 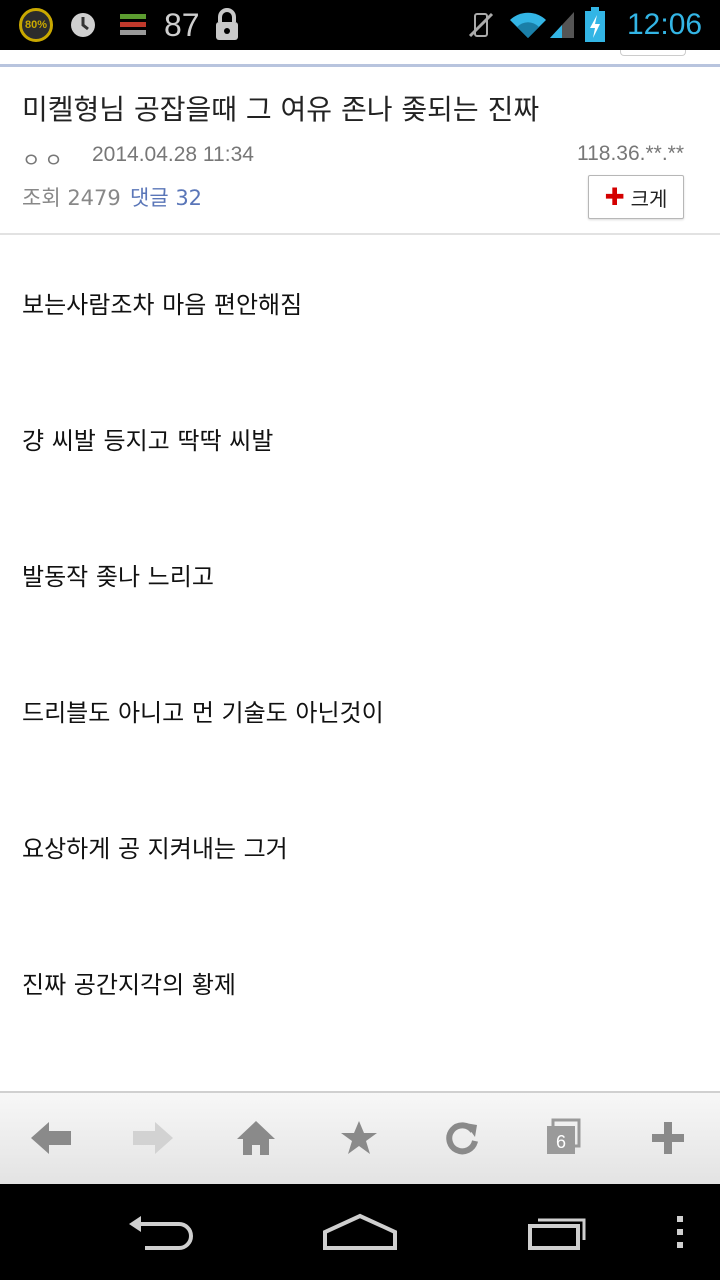 What do you see at coordinates (51, 1138) in the screenshot?
I see `back-arrow-icon` at bounding box center [51, 1138].